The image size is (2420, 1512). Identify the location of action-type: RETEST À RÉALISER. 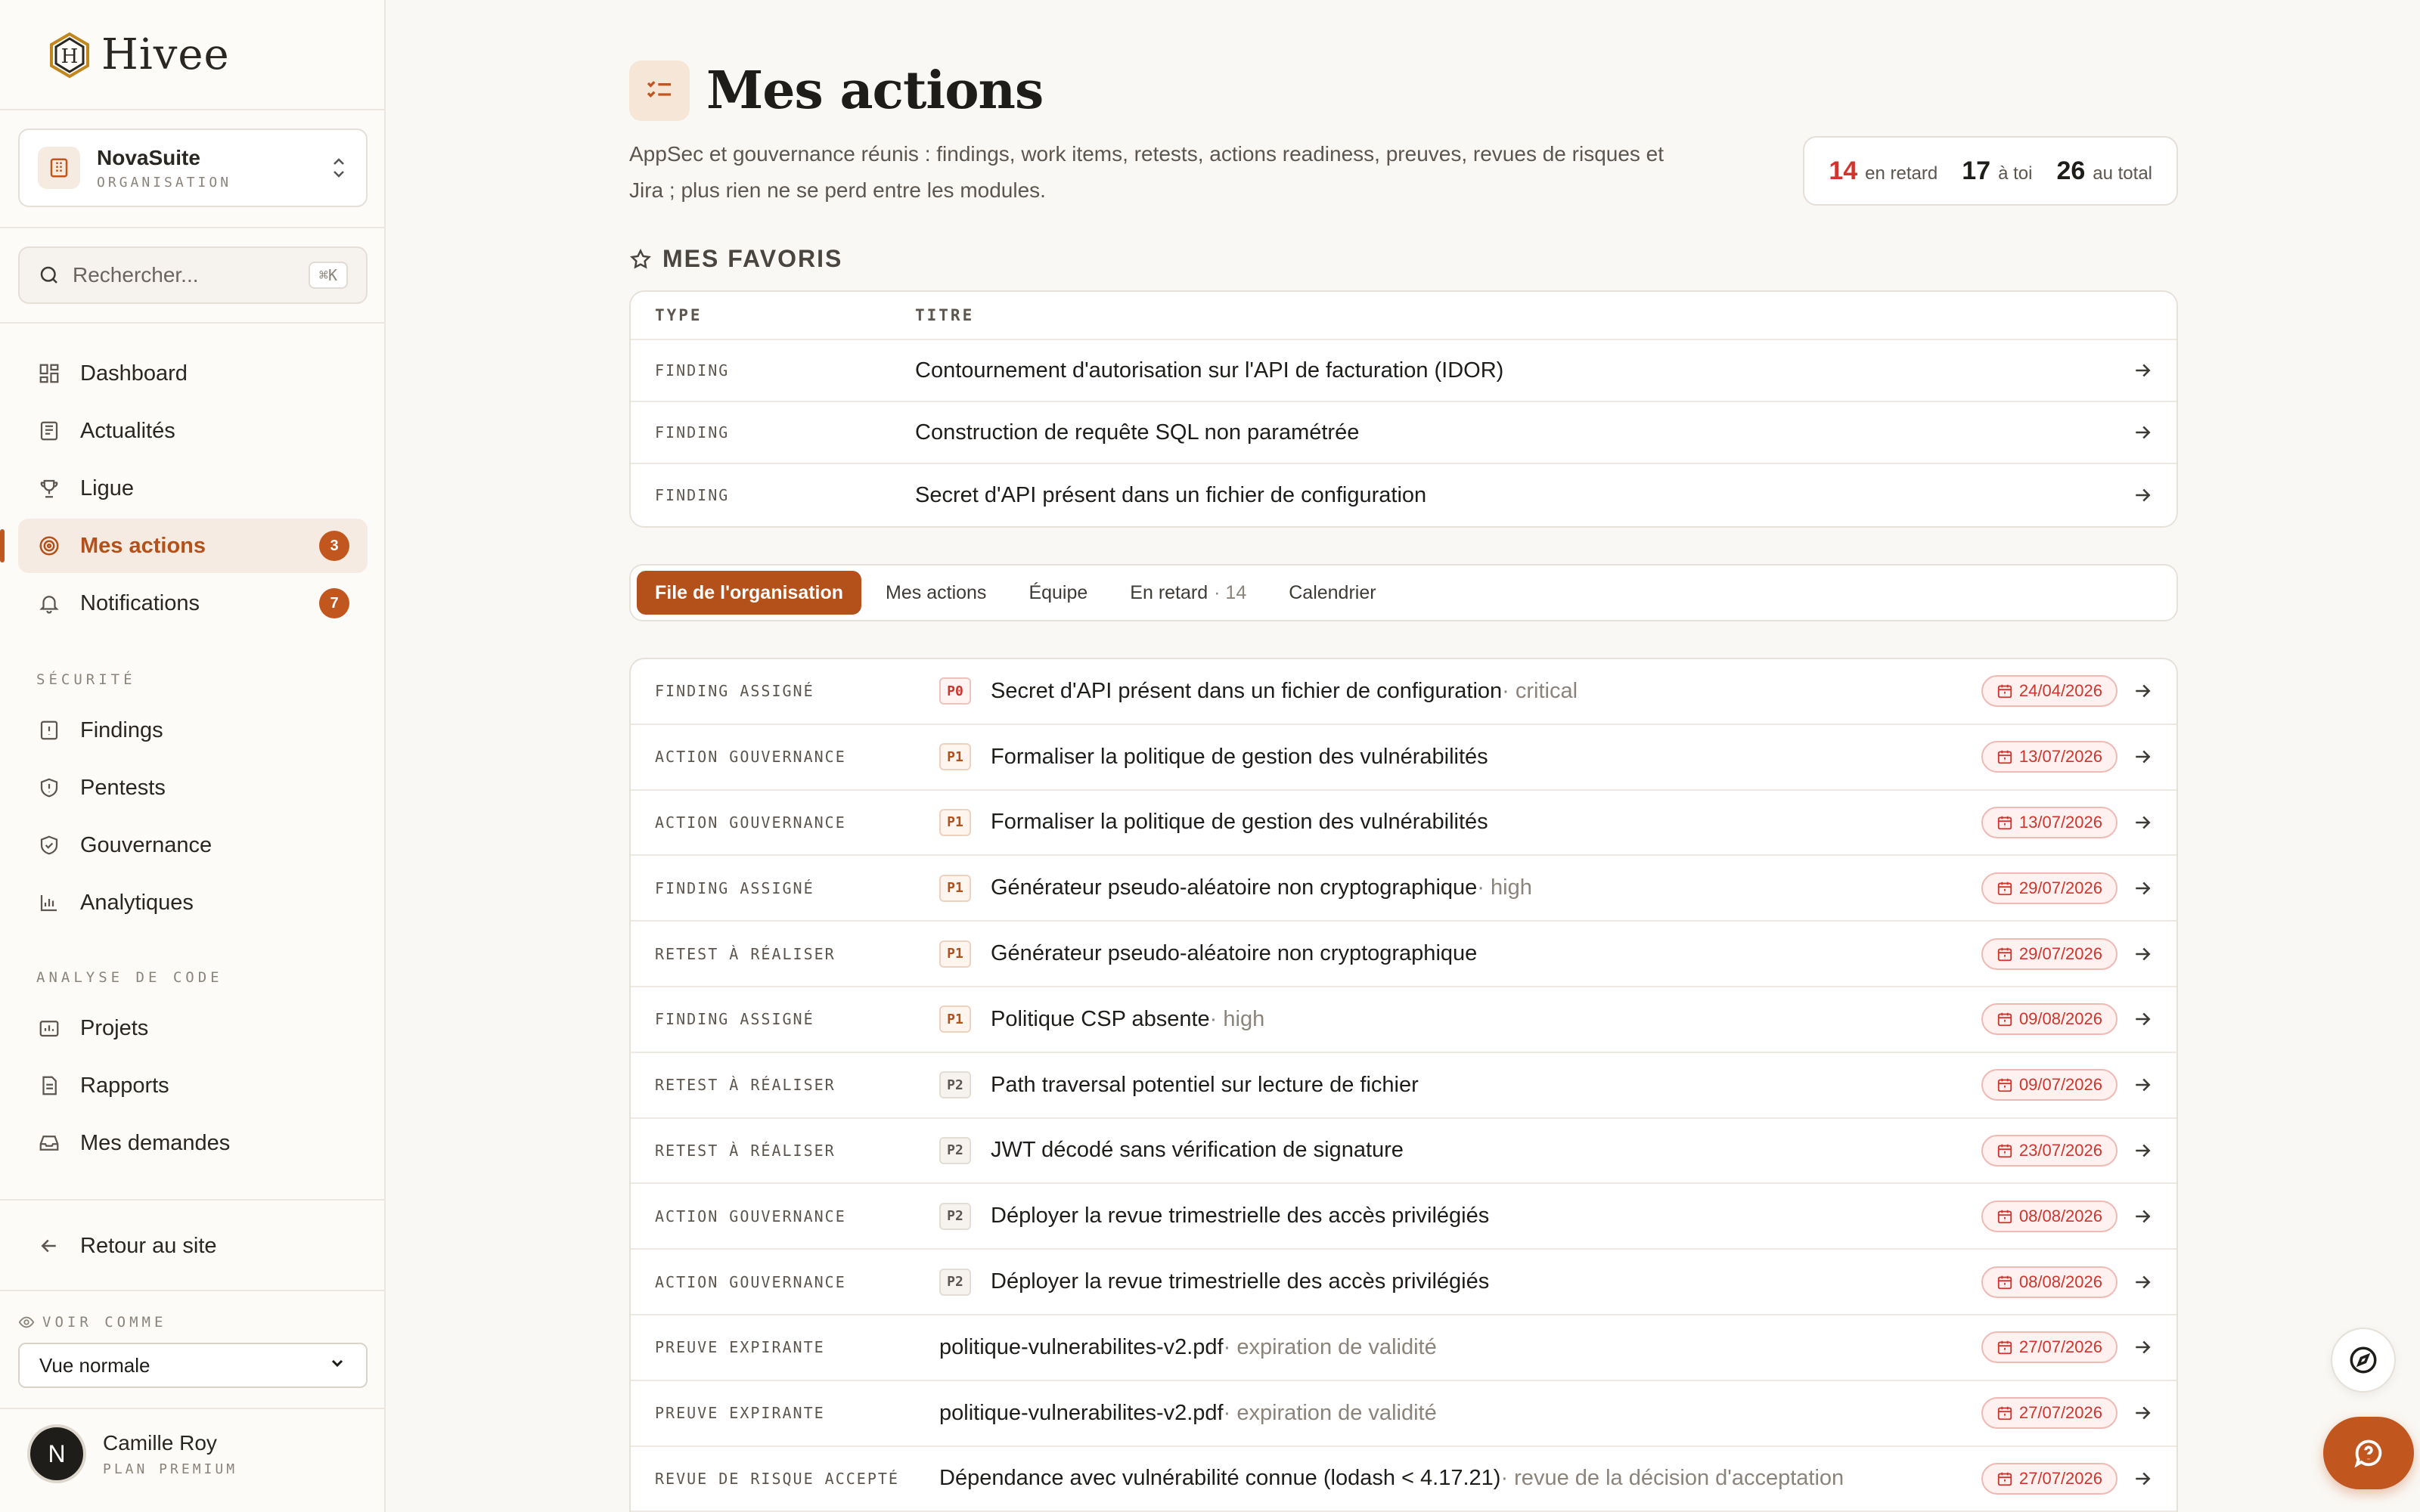
(745, 1150).